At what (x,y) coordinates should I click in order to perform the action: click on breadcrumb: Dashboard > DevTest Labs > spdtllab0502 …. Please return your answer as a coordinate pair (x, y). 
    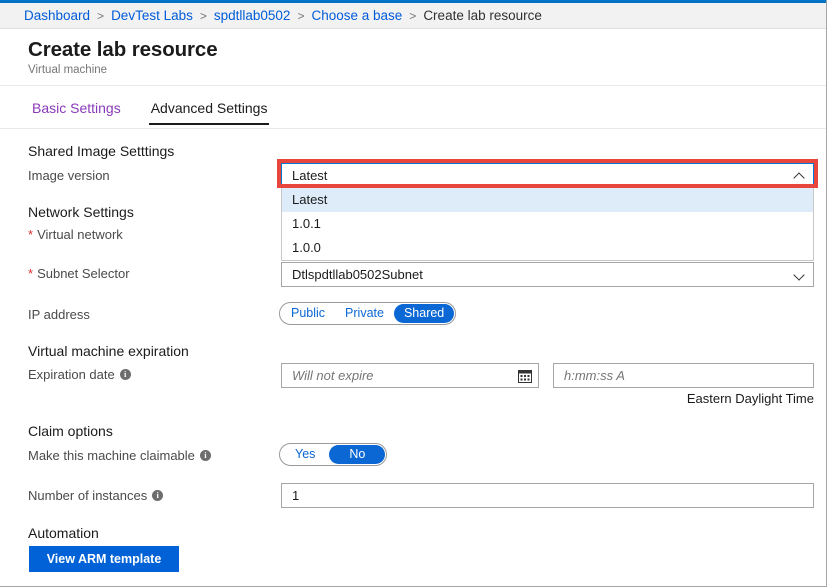
    Looking at the image, I should click on (413, 16).